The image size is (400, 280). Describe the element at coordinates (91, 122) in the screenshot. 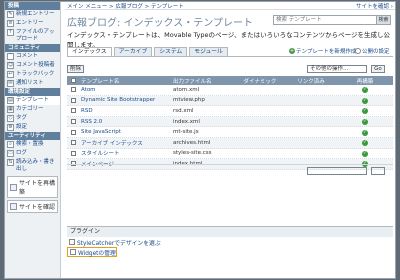

I see `template-name: RSS 2.0` at that location.